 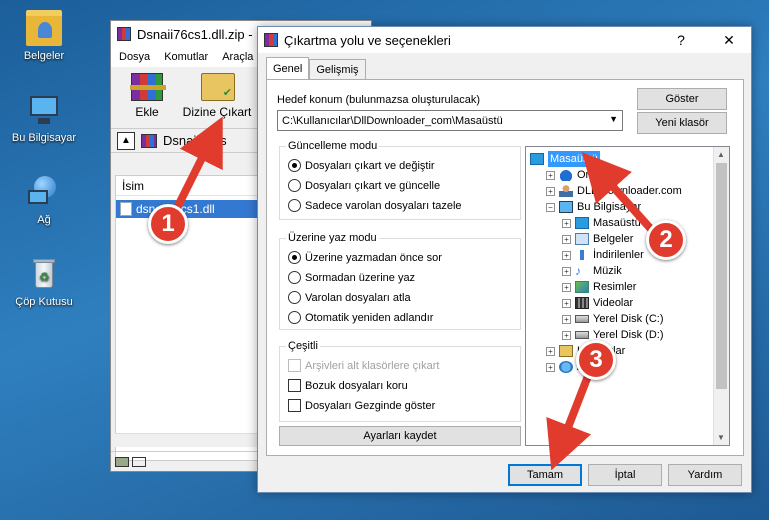 I want to click on update-option-update: Dosyaları çıkart ve güncelle, so click(x=364, y=185).